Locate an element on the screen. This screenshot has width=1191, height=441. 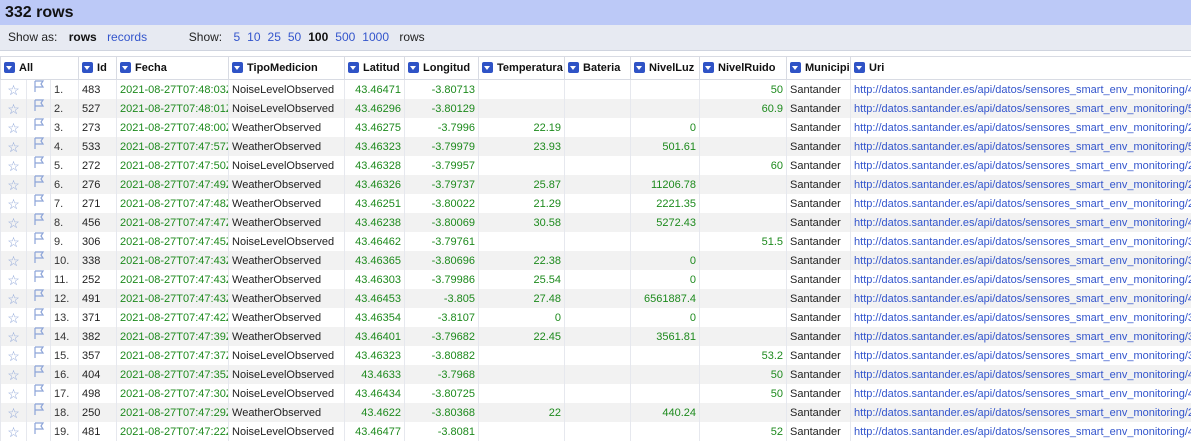
cell-nivelluz: 11206.78 is located at coordinates (665, 184).